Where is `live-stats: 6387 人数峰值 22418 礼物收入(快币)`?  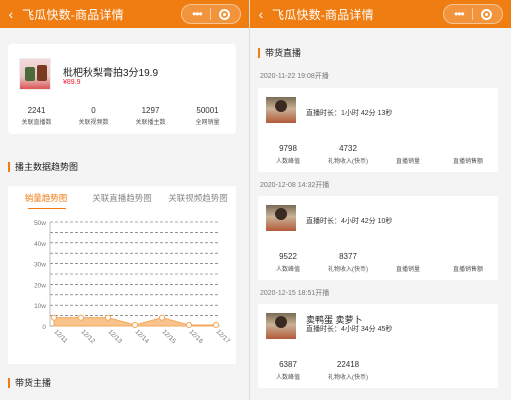 live-stats: 6387 人数峰值 22418 礼物收入(快币) is located at coordinates (378, 370).